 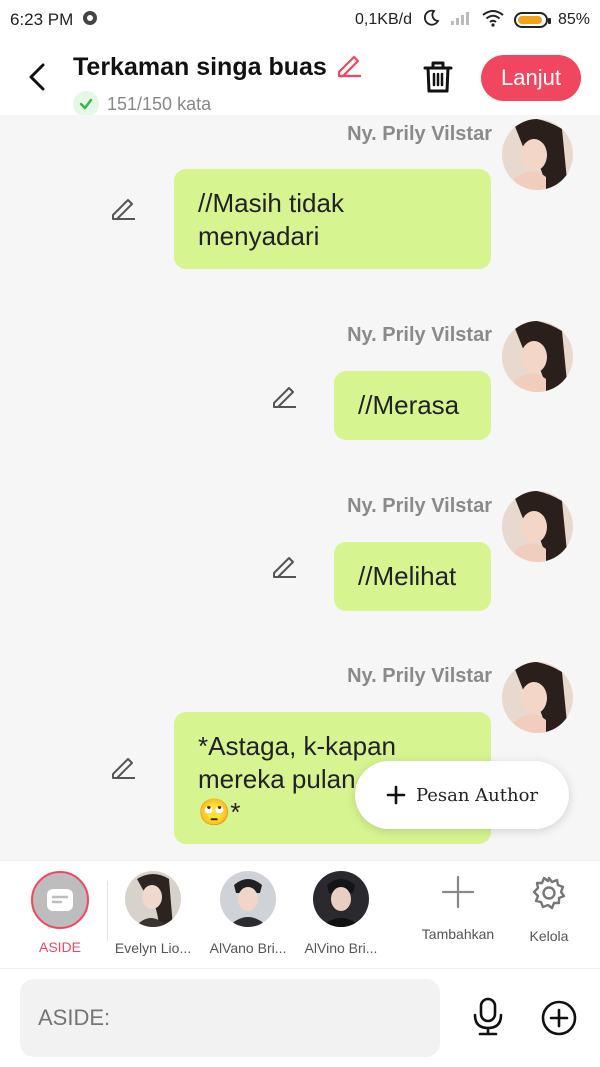 I want to click on pesan-author-button: Pesan Author, so click(x=462, y=795).